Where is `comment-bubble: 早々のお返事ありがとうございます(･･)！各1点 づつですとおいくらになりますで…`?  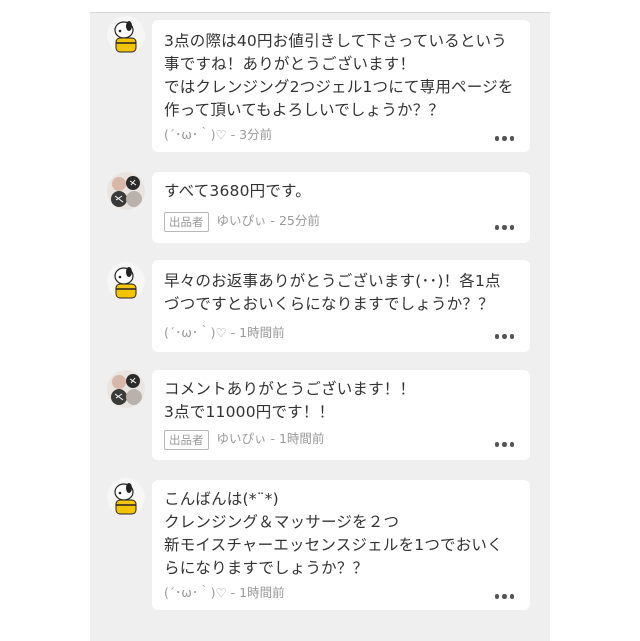
comment-bubble: 早々のお返事ありがとうございます(･･)！各1点 づつですとおいくらになりますで… is located at coordinates (341, 306).